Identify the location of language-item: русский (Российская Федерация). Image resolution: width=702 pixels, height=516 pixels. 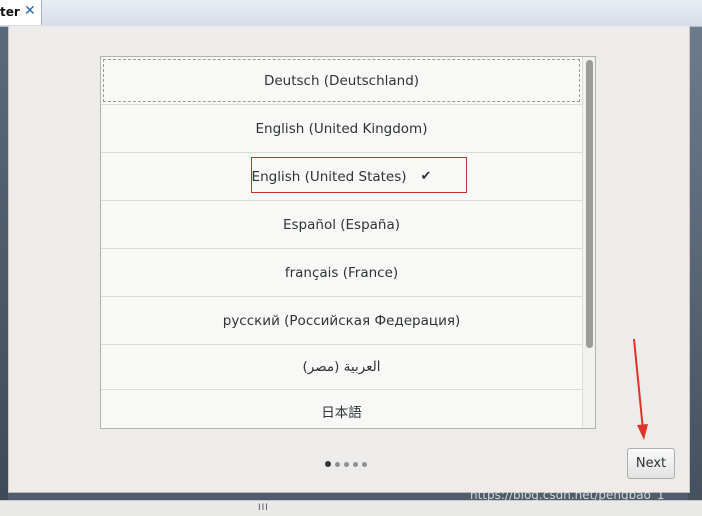
(341, 321).